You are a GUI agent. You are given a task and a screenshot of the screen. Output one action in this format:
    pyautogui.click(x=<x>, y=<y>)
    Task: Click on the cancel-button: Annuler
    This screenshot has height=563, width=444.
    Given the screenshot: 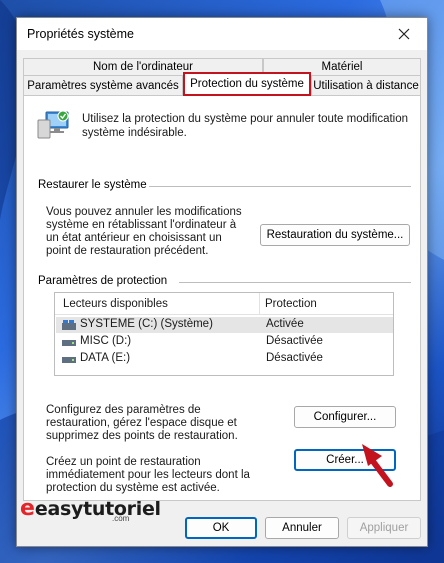 What is the action you would take?
    pyautogui.click(x=302, y=528)
    